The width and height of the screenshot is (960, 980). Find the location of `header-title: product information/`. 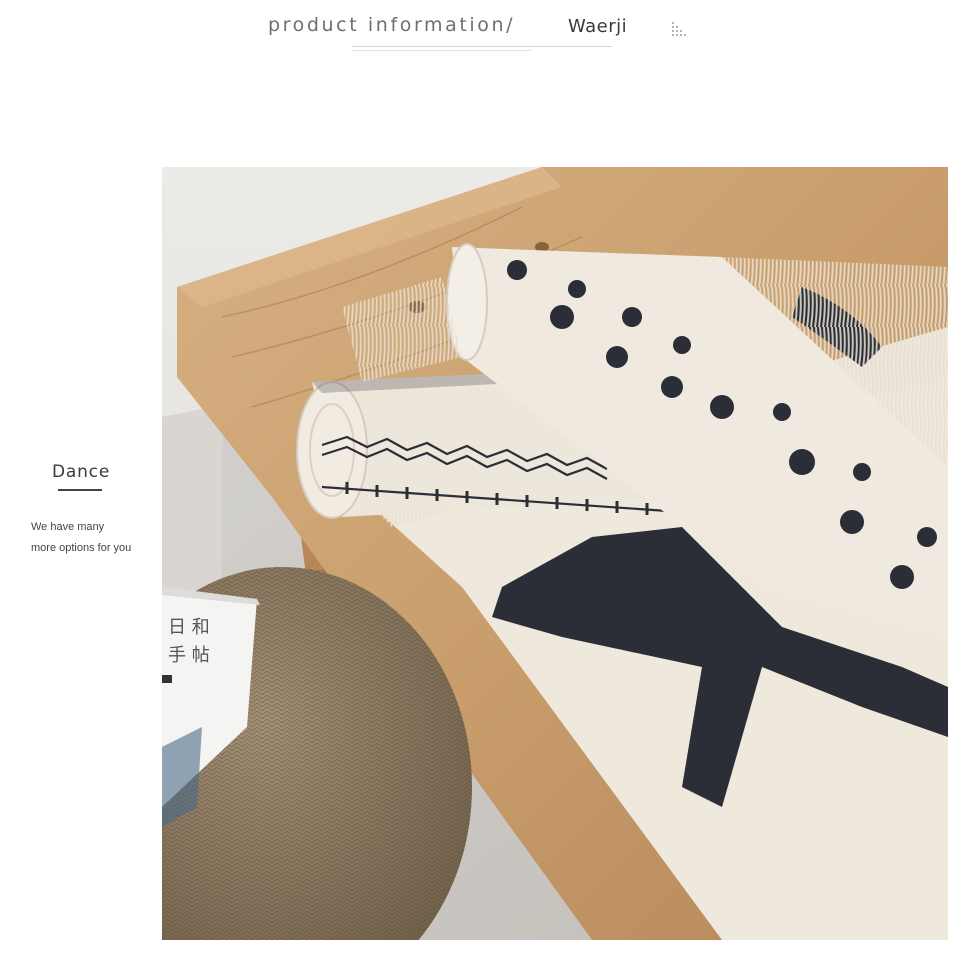

header-title: product information/ is located at coordinates (392, 25).